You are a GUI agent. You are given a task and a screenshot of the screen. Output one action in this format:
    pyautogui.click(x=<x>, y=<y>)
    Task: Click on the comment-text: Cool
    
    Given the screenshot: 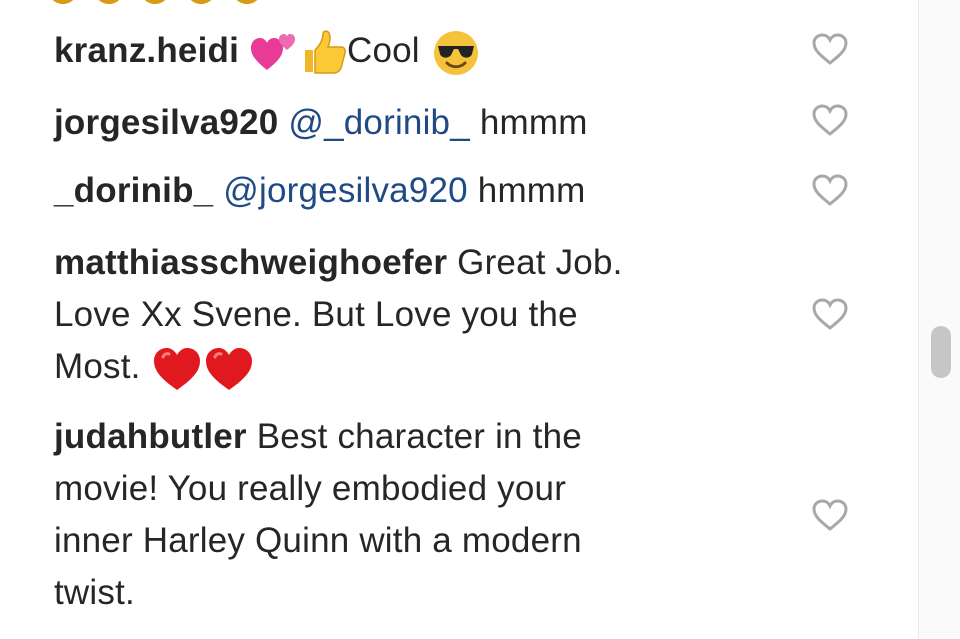 What is the action you would take?
    pyautogui.click(x=383, y=50)
    